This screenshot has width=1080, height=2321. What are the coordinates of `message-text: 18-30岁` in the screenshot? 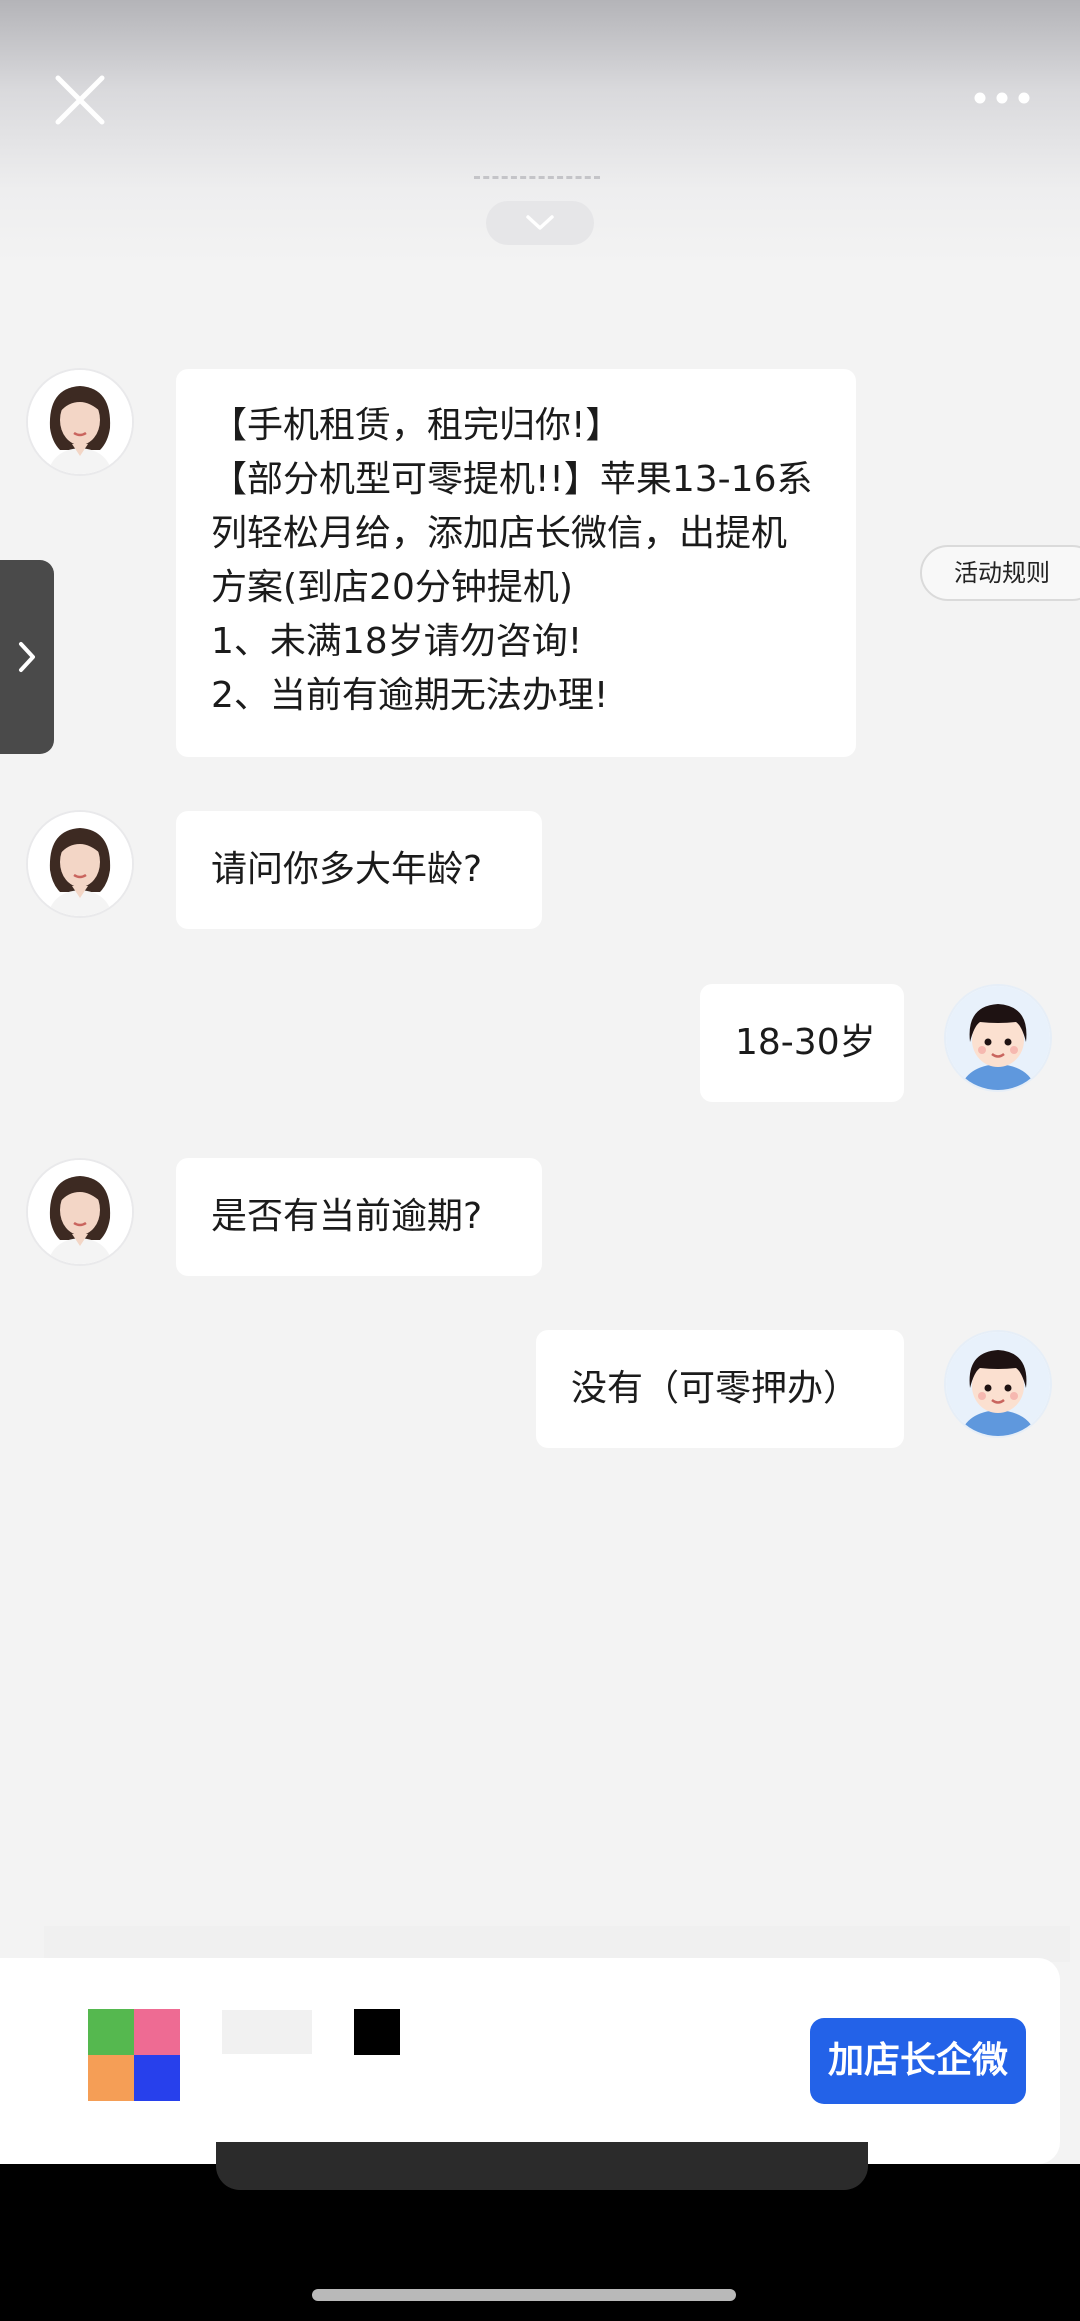 It's located at (805, 1042).